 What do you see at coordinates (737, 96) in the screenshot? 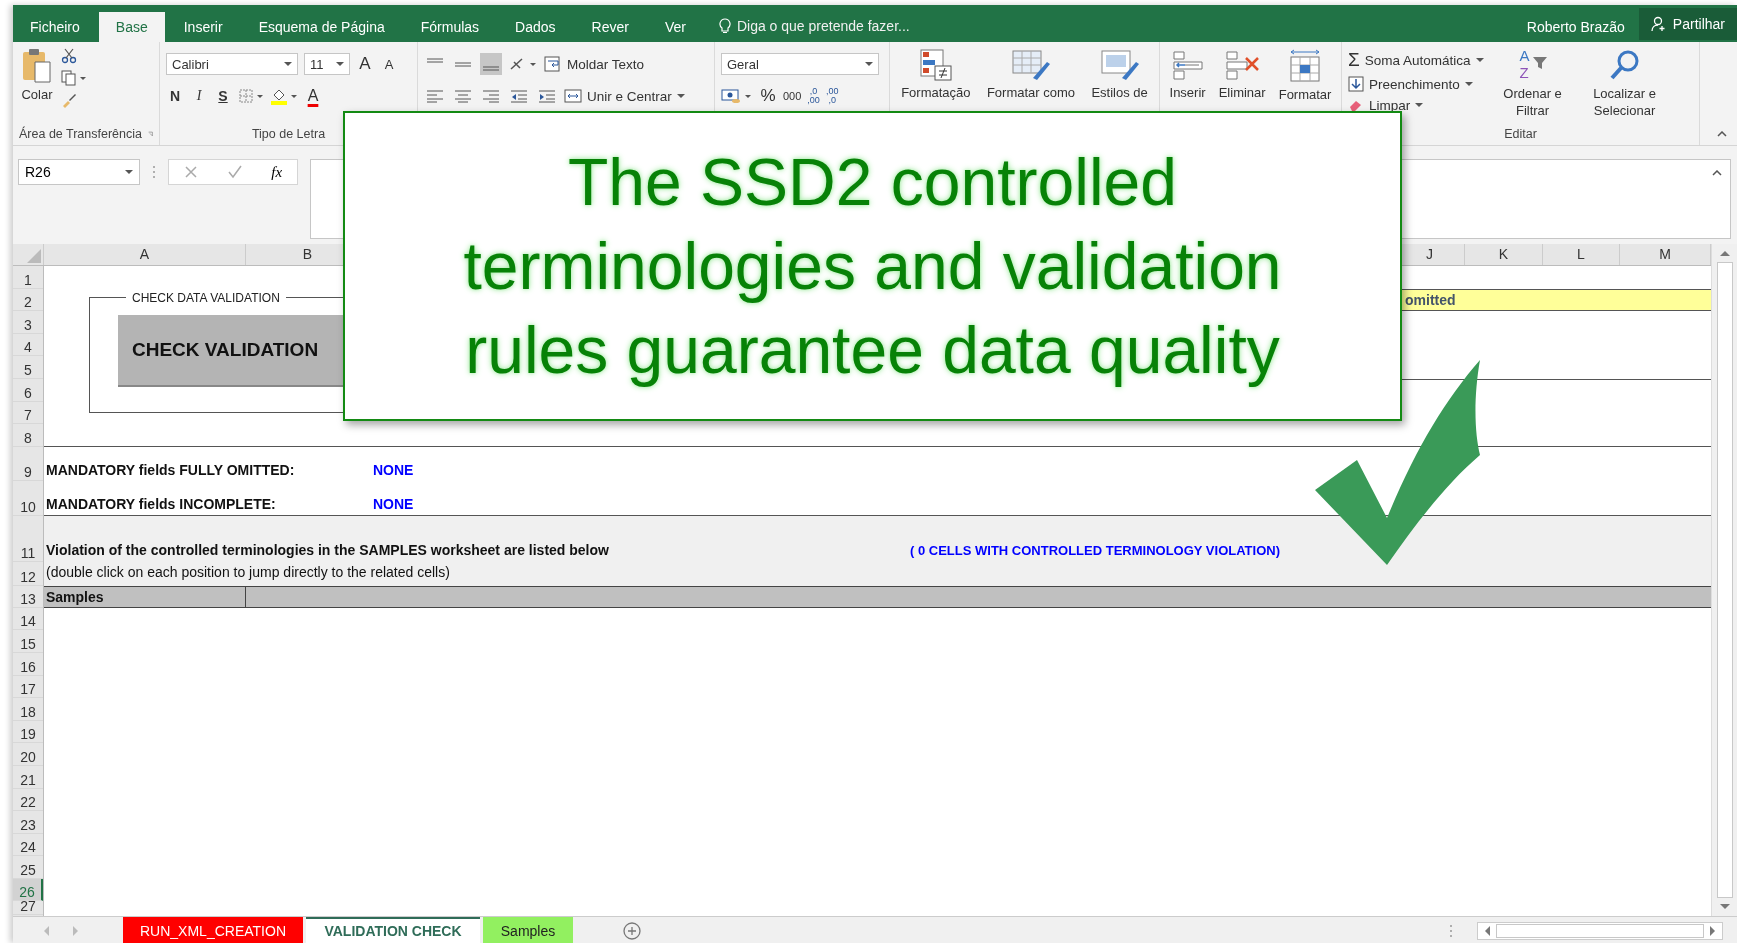
I see `currency-icon` at bounding box center [737, 96].